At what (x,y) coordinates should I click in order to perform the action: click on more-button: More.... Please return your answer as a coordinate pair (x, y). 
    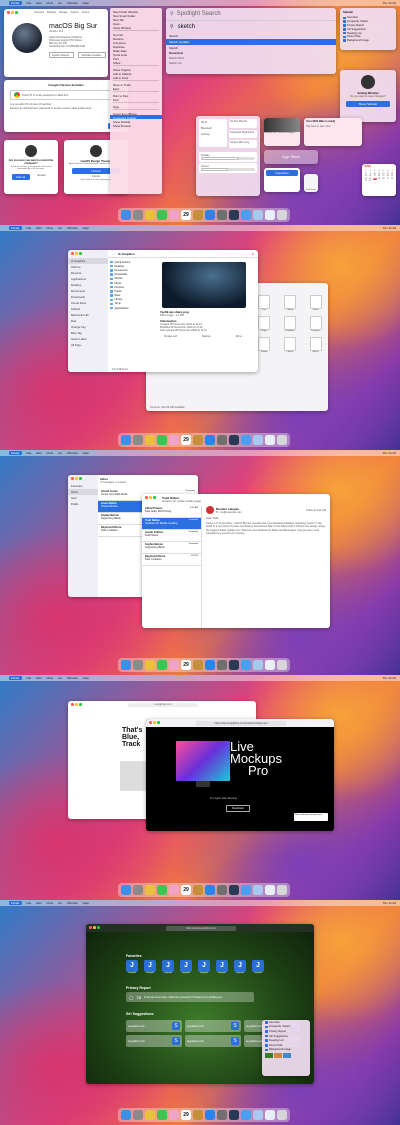
    Looking at the image, I should click on (239, 336).